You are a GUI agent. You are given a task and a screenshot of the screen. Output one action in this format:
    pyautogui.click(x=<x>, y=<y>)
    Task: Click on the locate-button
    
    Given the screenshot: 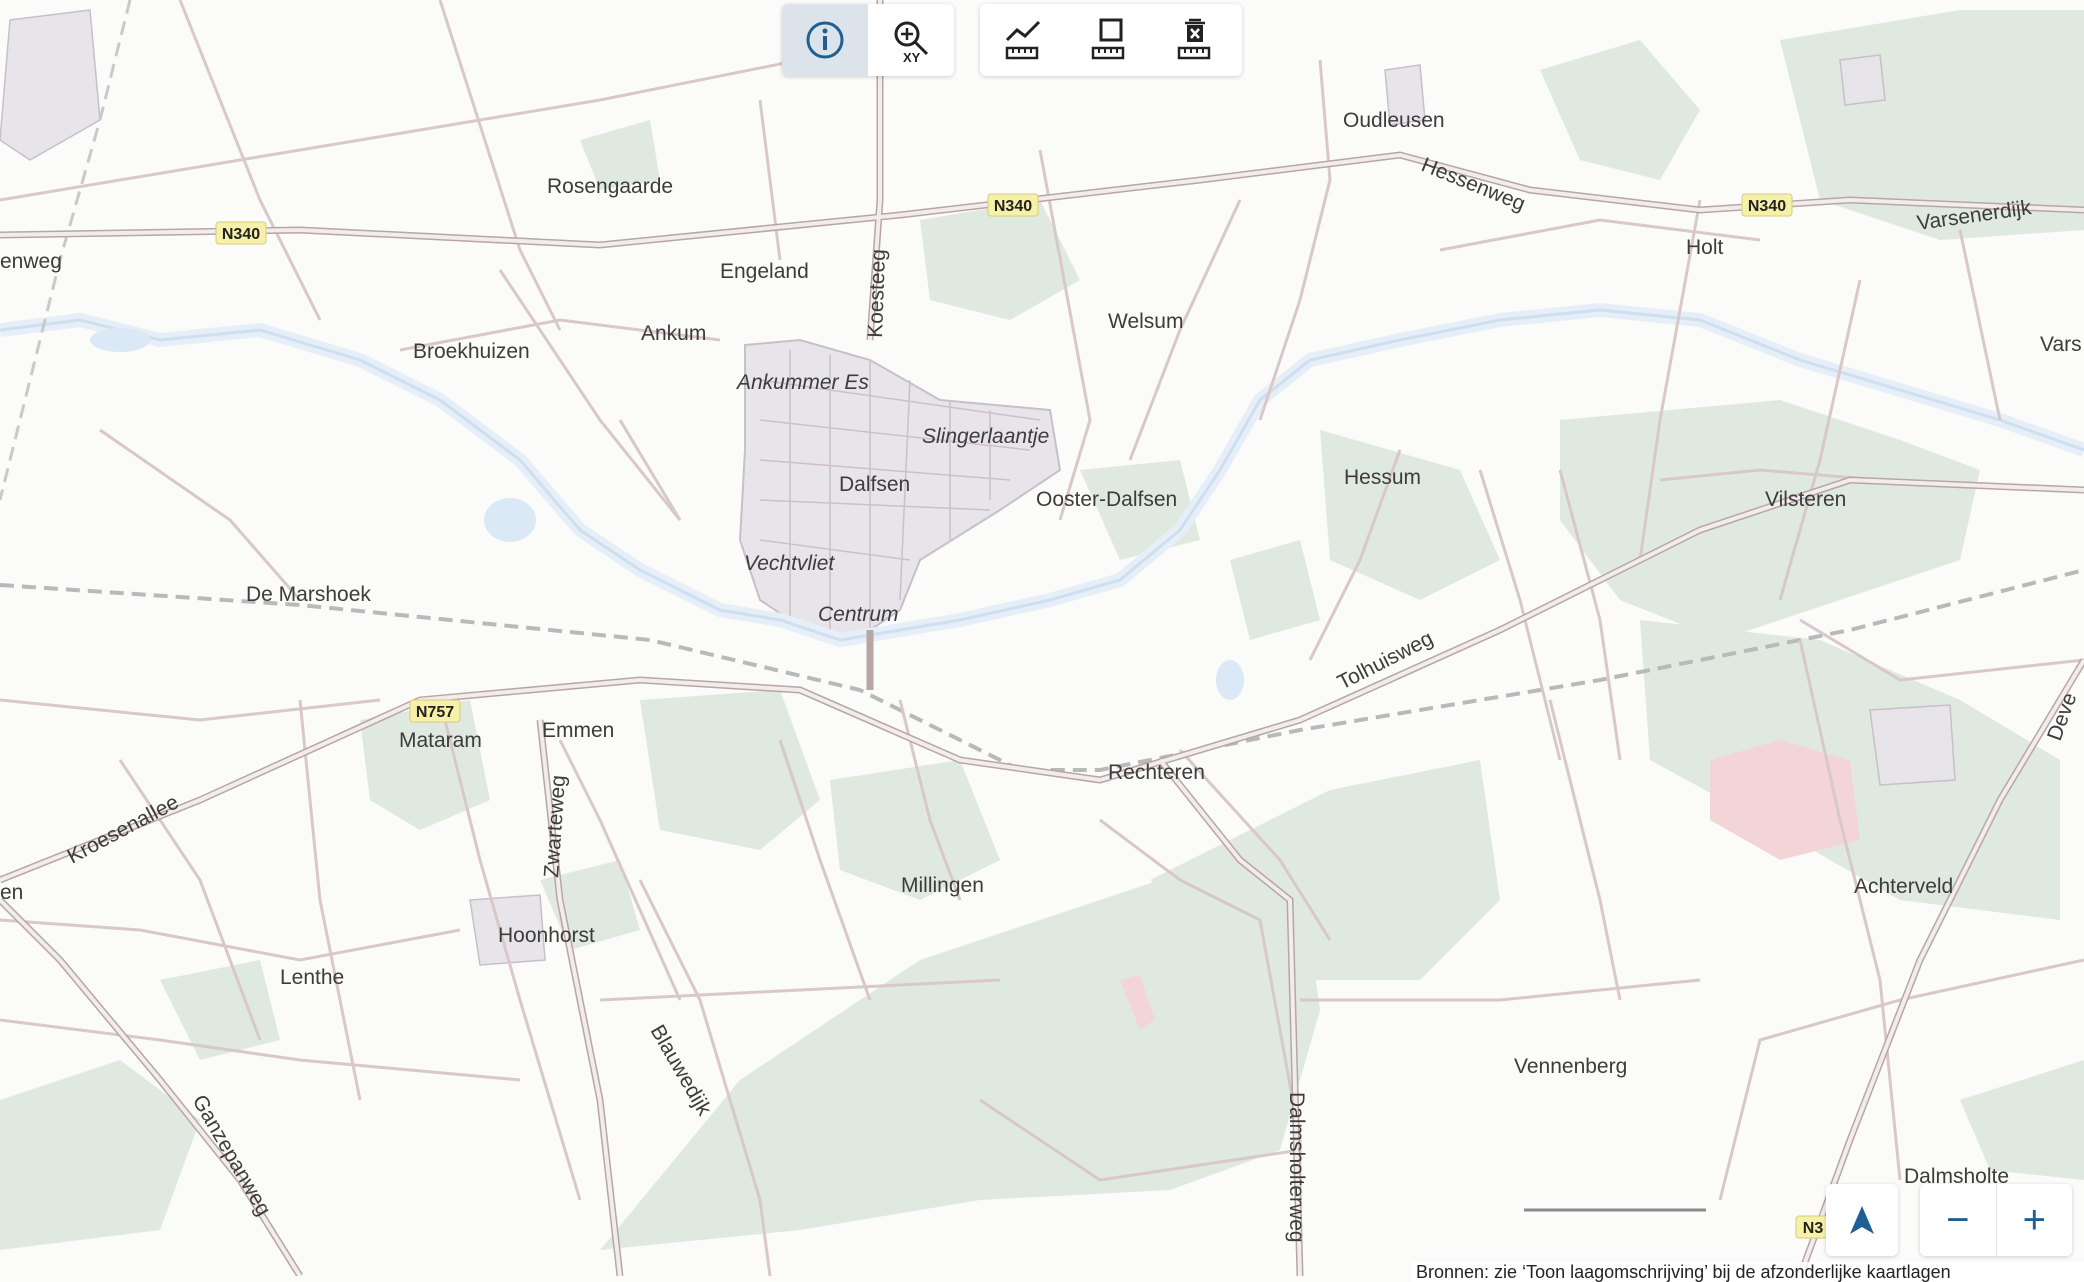 What is the action you would take?
    pyautogui.click(x=1862, y=1220)
    